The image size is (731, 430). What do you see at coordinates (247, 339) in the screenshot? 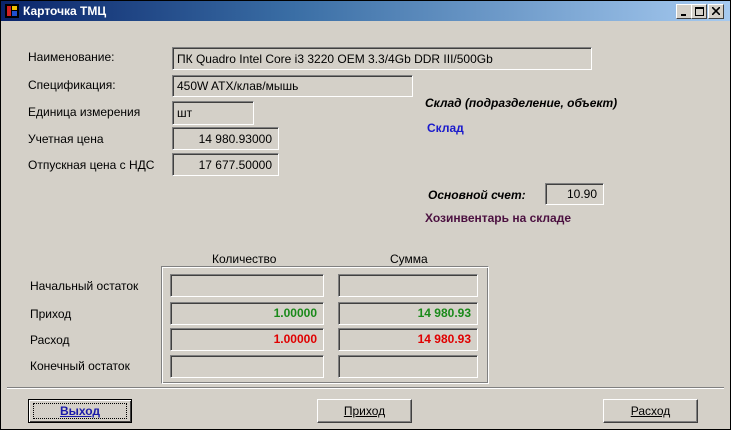
I see `expense-qty: 1.00000` at bounding box center [247, 339].